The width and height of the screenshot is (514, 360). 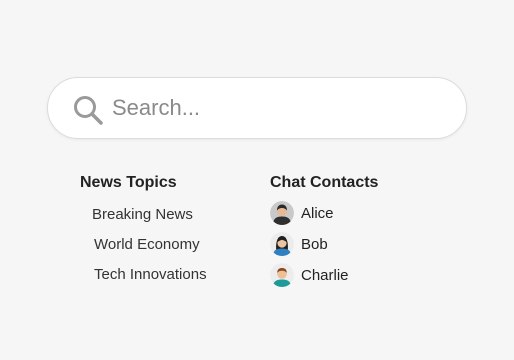 I want to click on contact-name: Bob, so click(x=314, y=244).